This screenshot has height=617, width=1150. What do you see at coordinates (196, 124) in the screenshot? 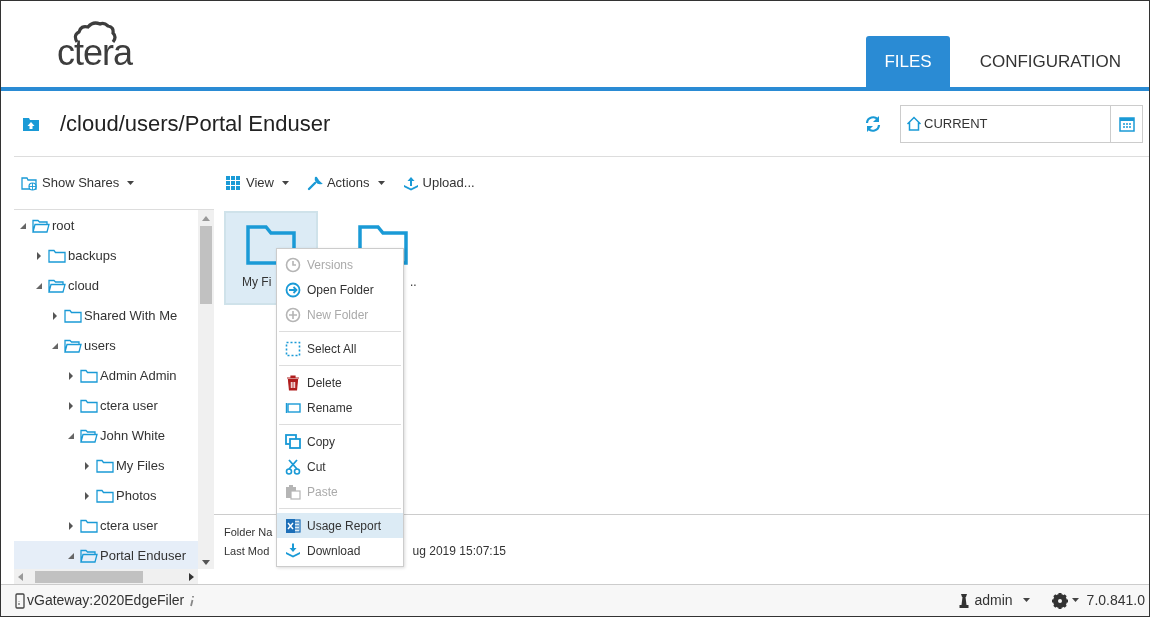
I see `folder-path: /cloud/users/Portal Enduser` at bounding box center [196, 124].